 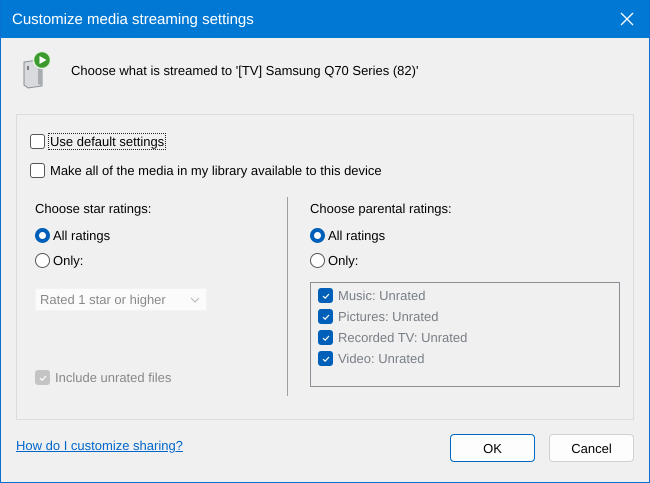 I want to click on cancel-button: Cancel, so click(x=591, y=448).